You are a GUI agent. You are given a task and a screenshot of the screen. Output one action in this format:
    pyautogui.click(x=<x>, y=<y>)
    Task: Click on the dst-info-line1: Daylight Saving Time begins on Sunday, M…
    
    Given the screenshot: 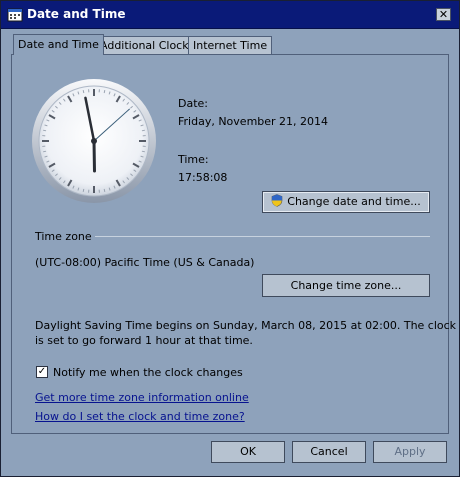 What is the action you would take?
    pyautogui.click(x=246, y=325)
    